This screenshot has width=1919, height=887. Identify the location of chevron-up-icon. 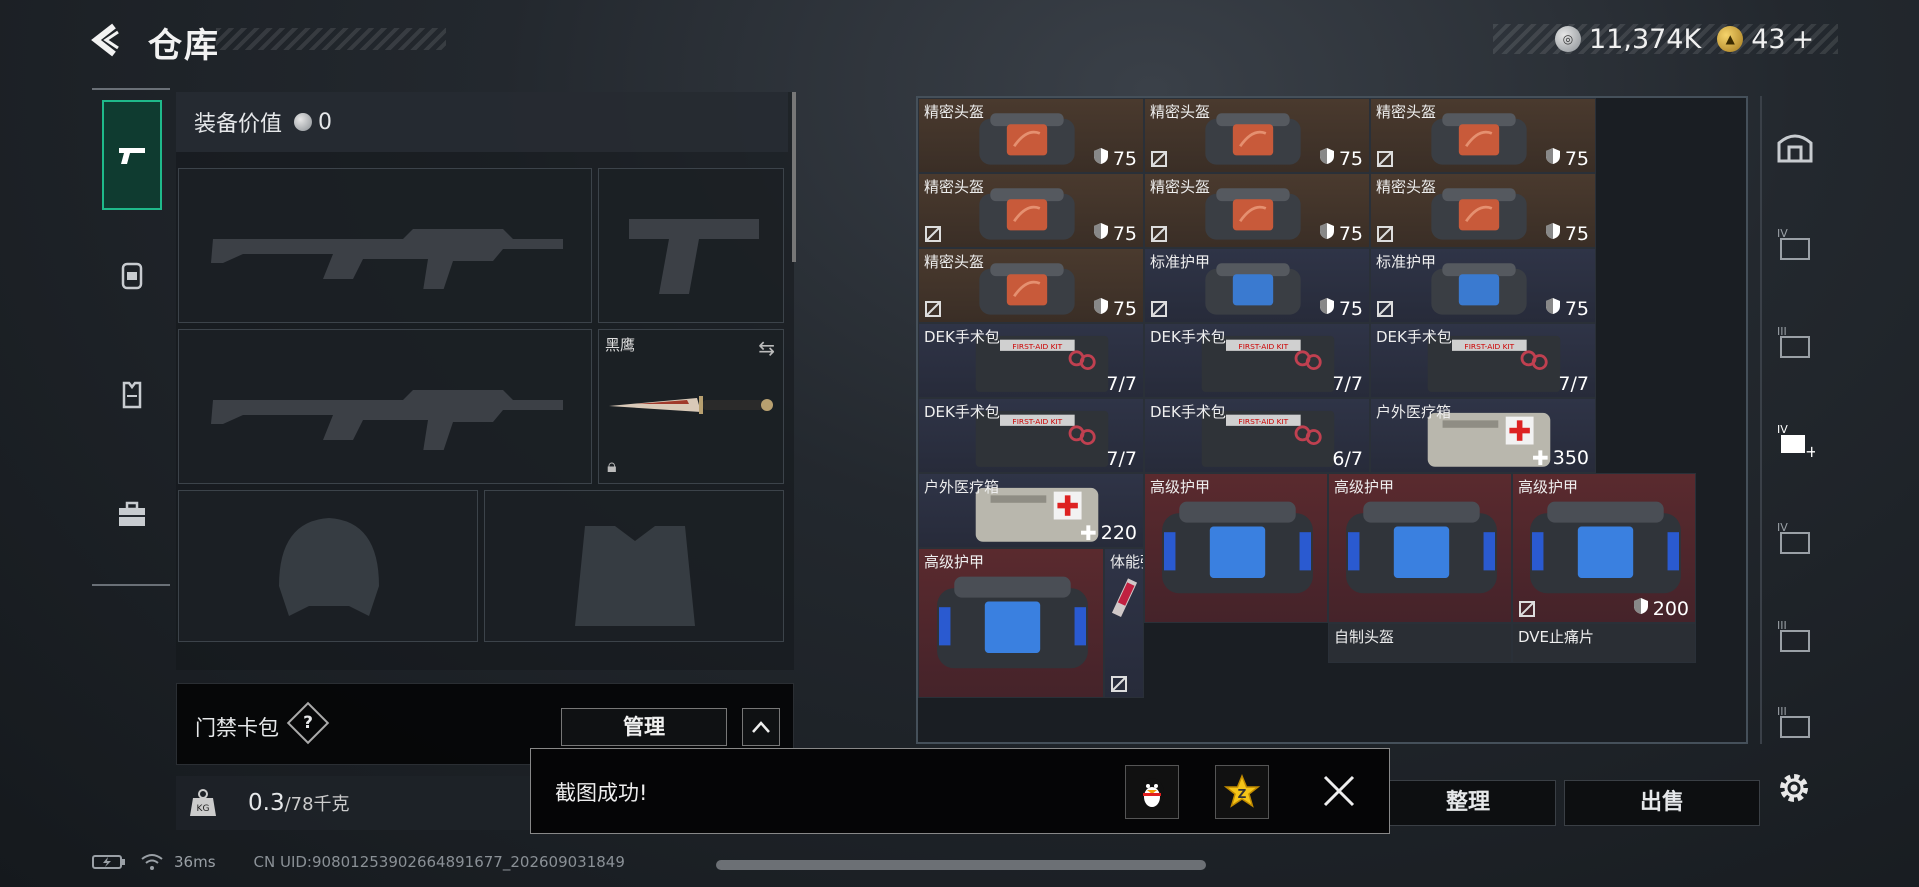
(761, 727).